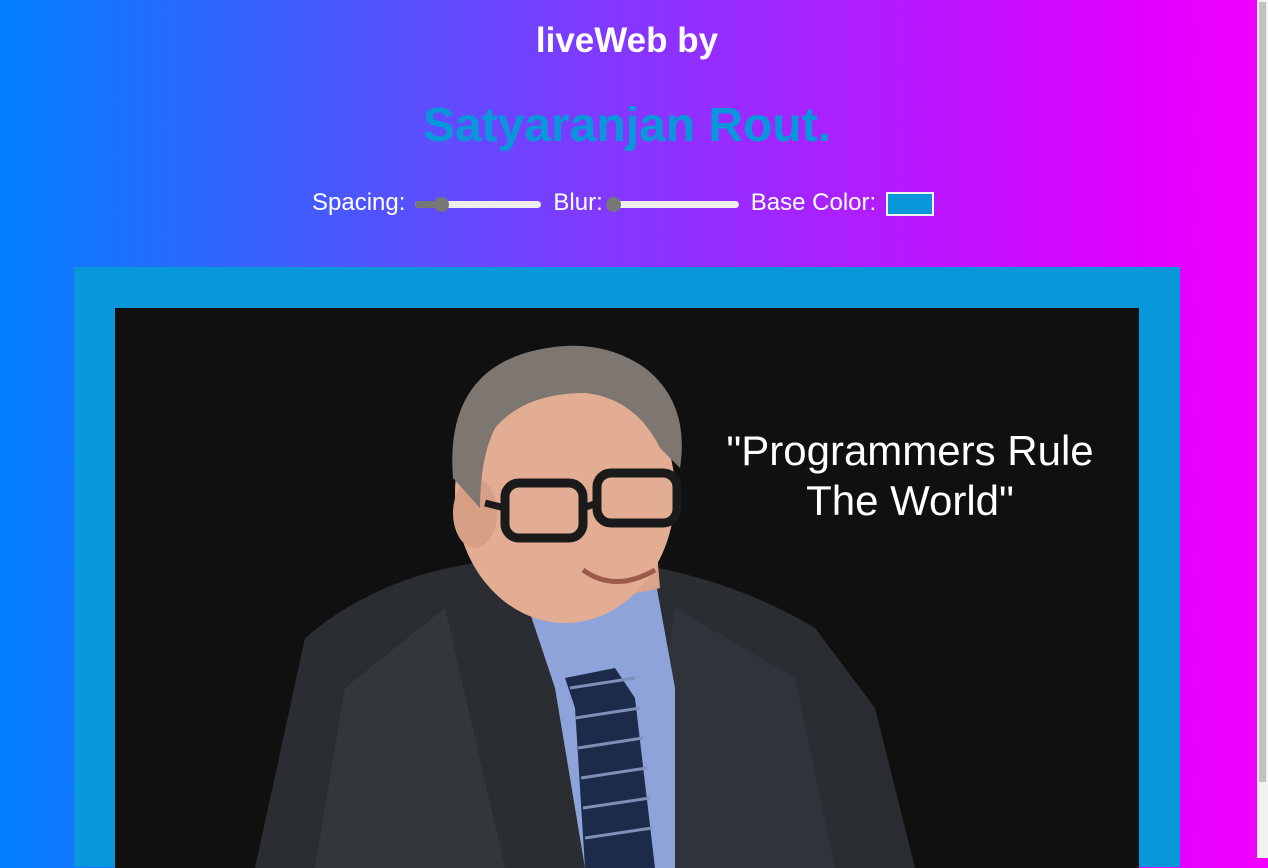 Image resolution: width=1268 pixels, height=868 pixels. I want to click on spacing-slider, so click(478, 204).